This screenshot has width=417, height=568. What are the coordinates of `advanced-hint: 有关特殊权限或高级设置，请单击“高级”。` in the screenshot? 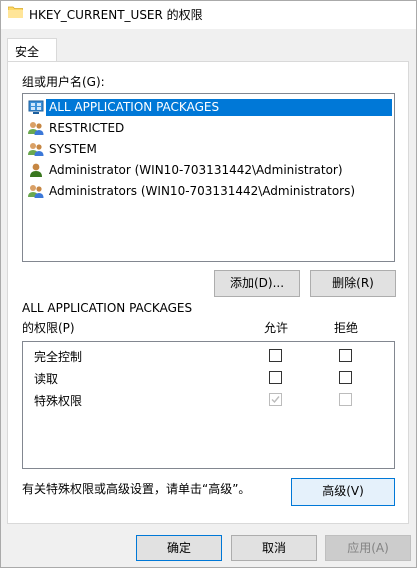 It's located at (136, 489).